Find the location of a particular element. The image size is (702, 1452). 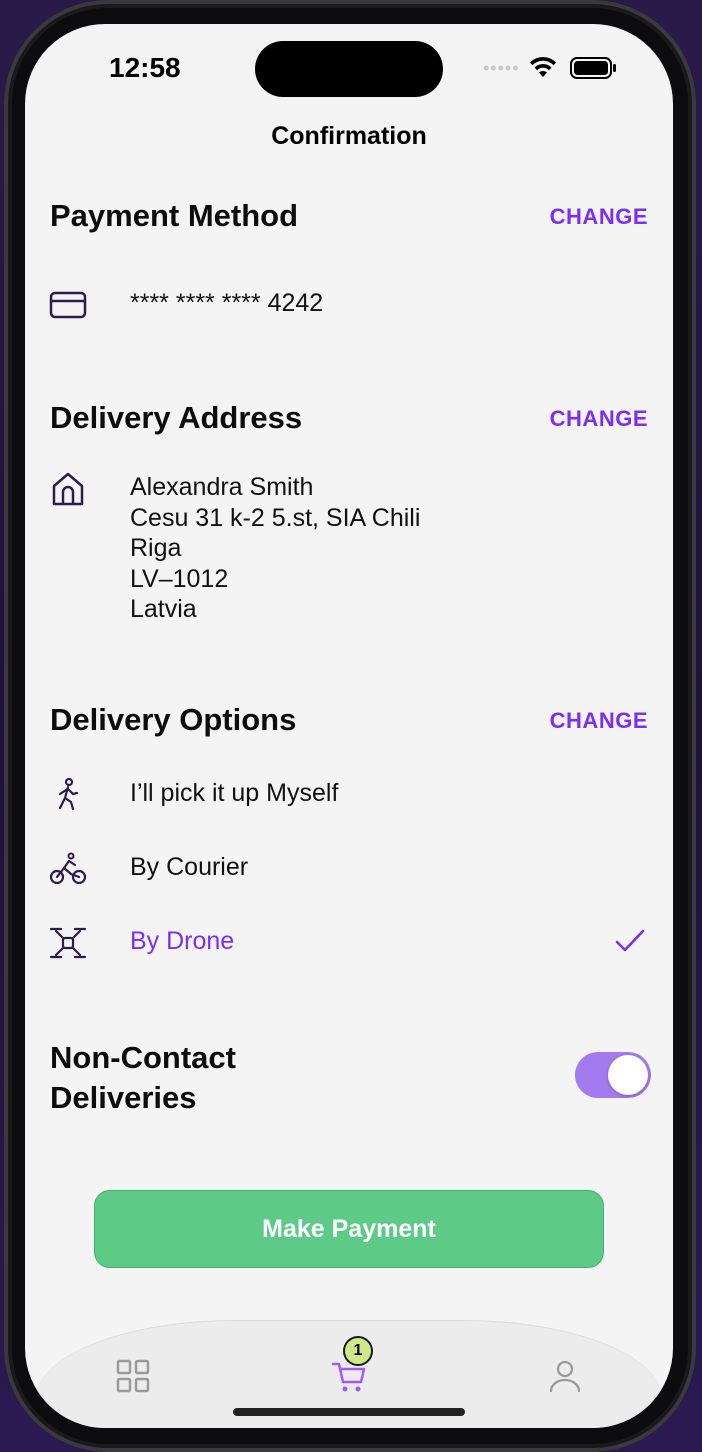

home-icon is located at coordinates (68, 489).